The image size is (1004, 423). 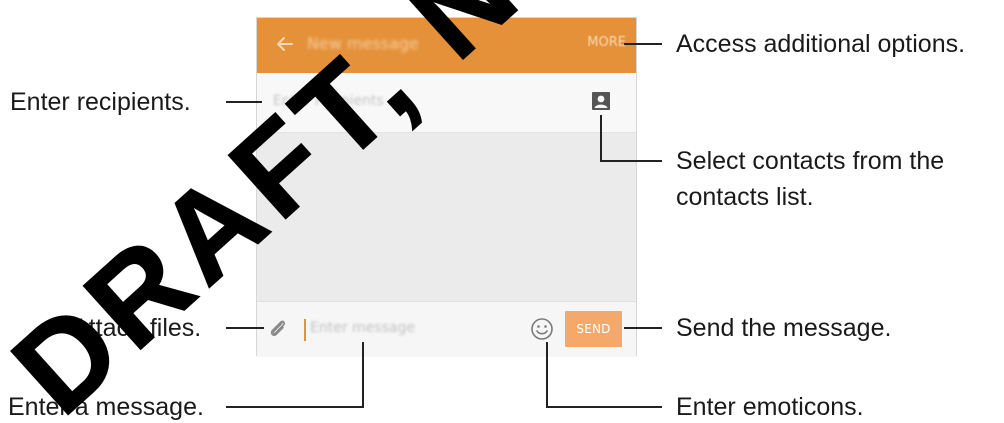 I want to click on app-bar: New message MORE, so click(x=446, y=45).